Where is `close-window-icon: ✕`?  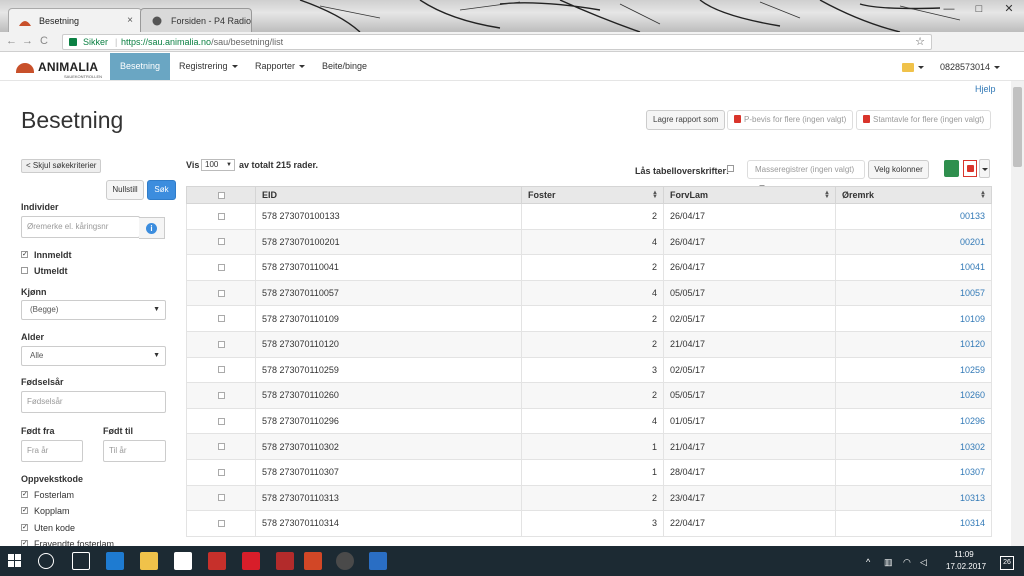
close-window-icon: ✕ is located at coordinates (1009, 10).